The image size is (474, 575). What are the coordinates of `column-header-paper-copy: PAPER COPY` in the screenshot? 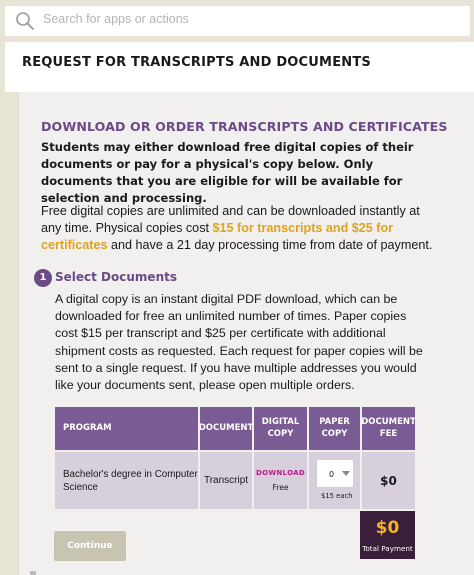 It's located at (334, 428).